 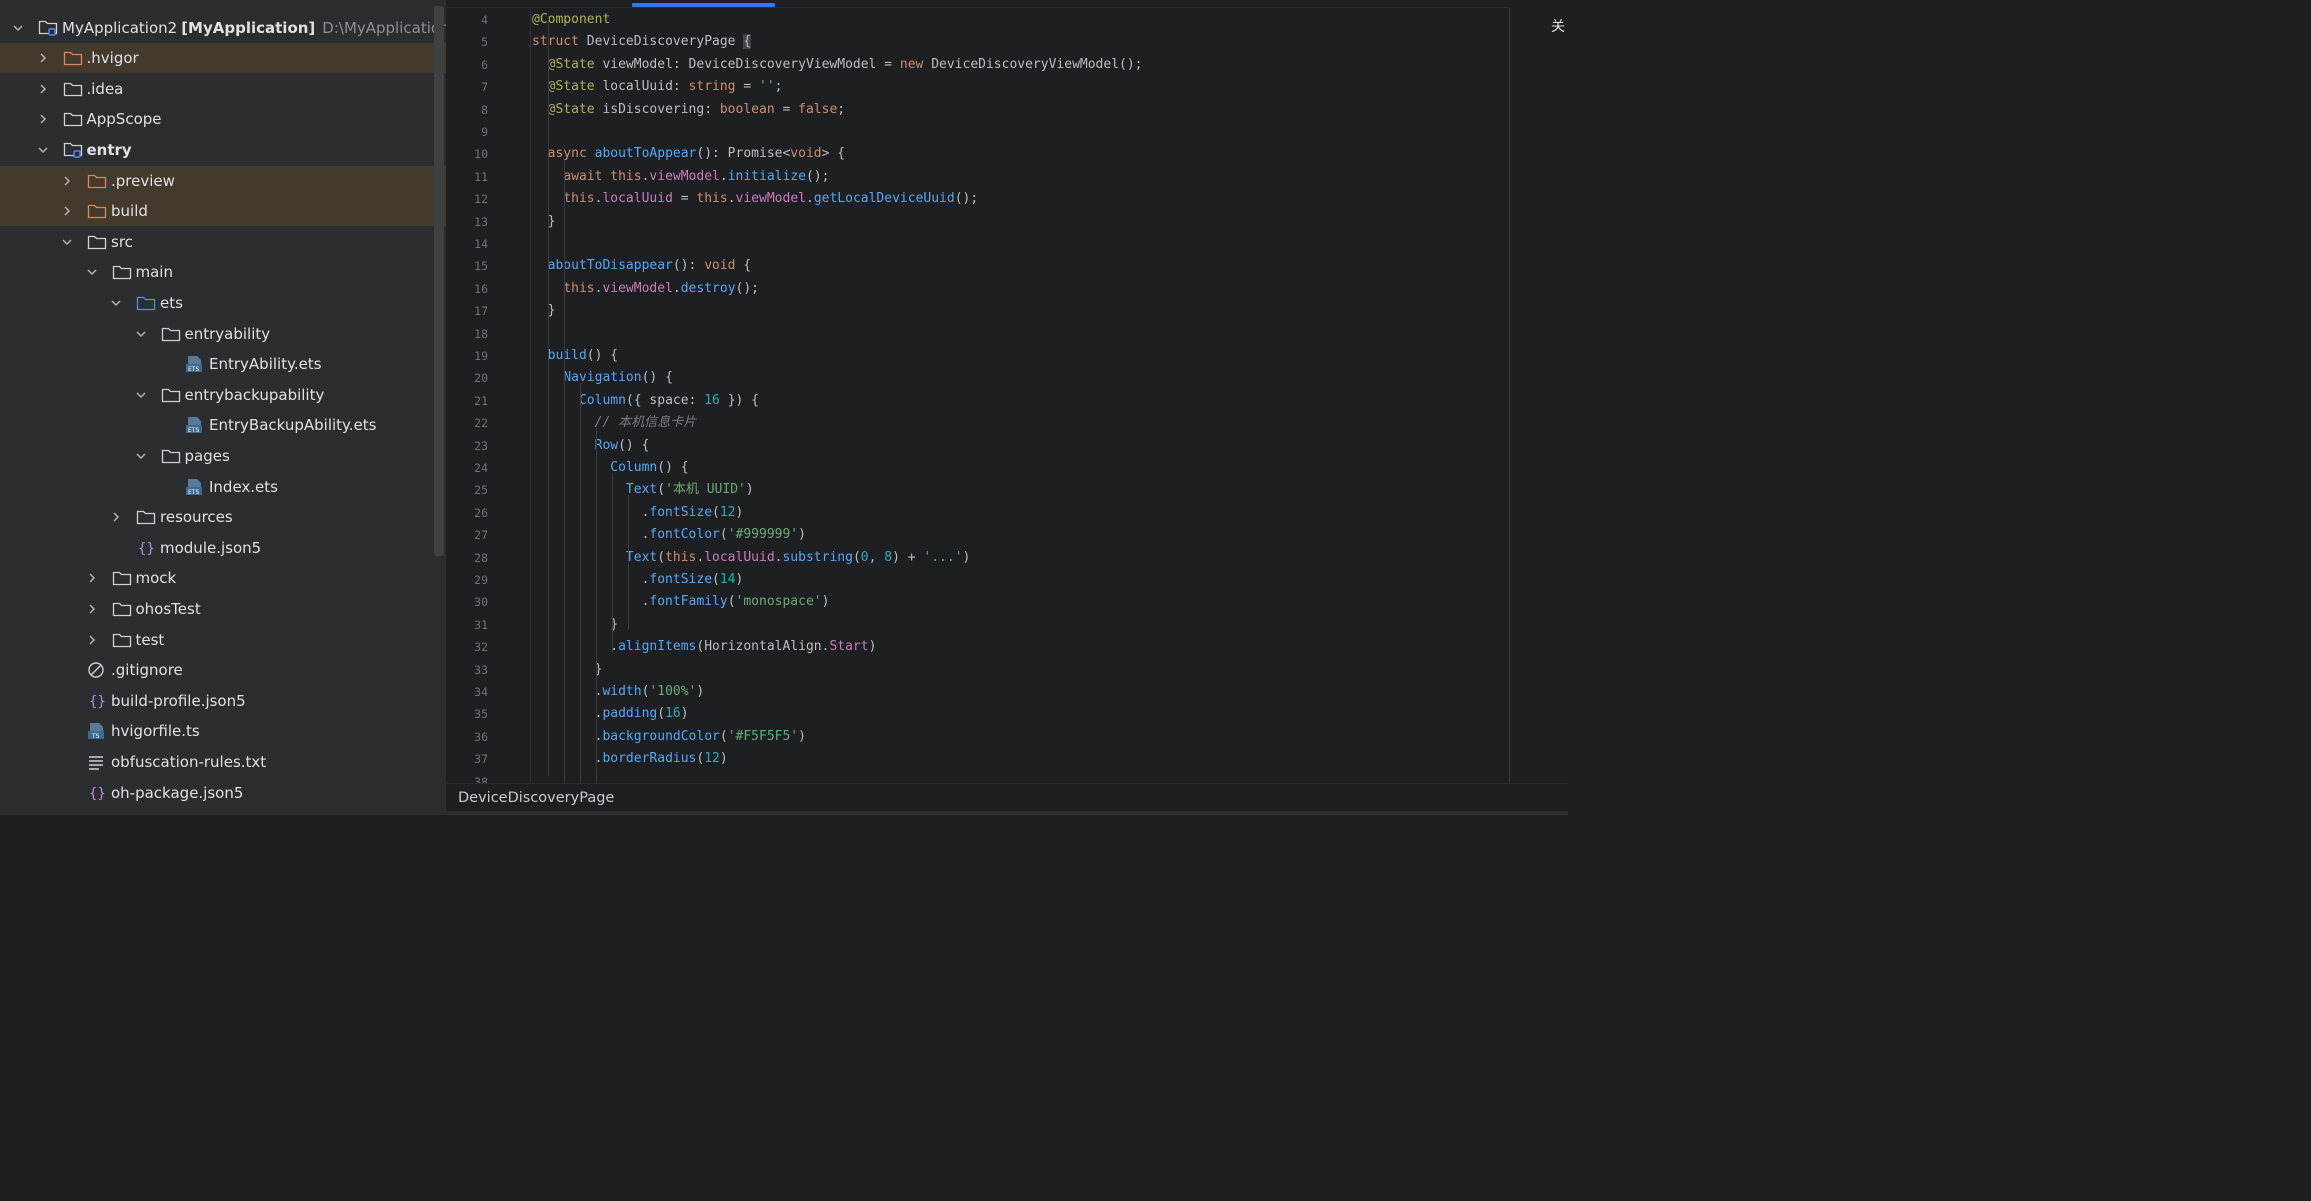 I want to click on code-line: .fontColor('#999999'), so click(x=669, y=535).